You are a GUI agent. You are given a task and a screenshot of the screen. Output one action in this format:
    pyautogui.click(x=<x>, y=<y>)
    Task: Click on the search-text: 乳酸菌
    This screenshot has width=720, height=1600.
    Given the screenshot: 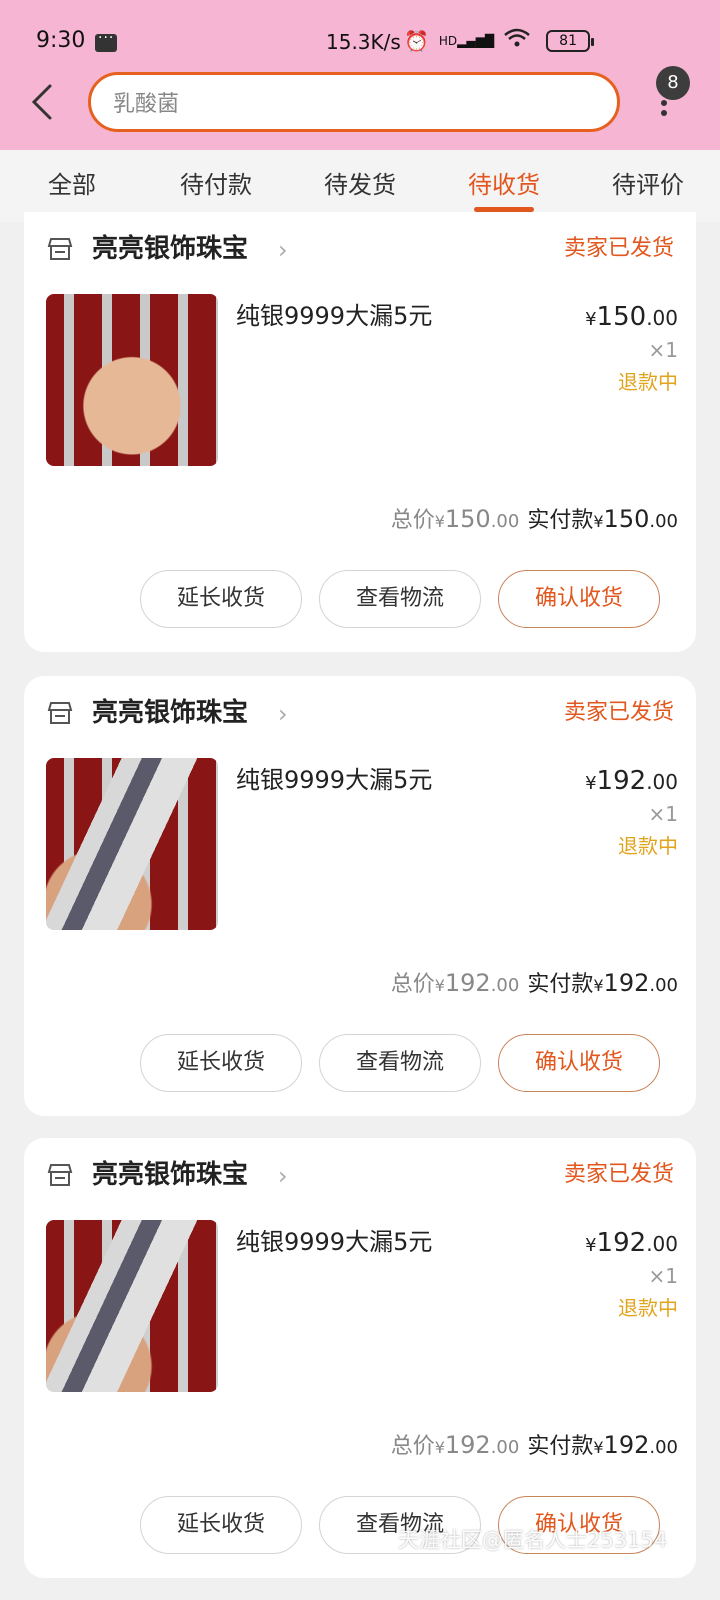 What is the action you would take?
    pyautogui.click(x=146, y=104)
    